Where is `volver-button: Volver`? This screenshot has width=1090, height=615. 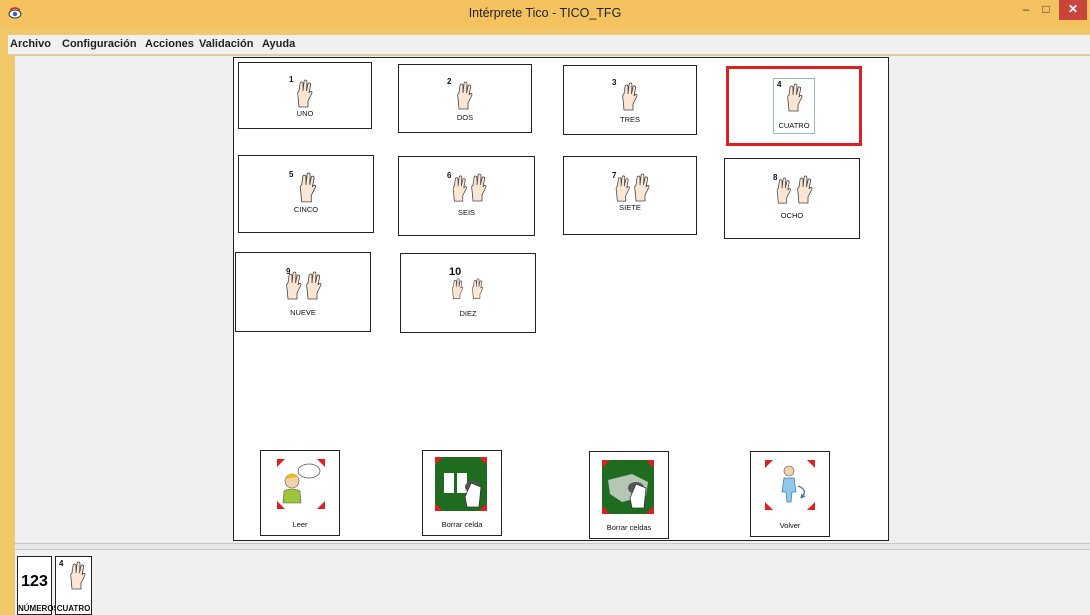 volver-button: Volver is located at coordinates (790, 494).